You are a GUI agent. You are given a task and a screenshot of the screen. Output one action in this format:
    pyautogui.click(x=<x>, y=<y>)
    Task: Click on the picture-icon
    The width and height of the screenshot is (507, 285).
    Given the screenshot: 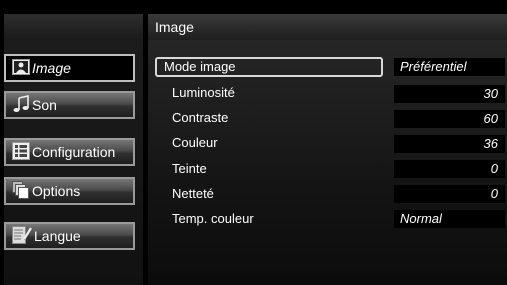 What is the action you would take?
    pyautogui.click(x=21, y=68)
    